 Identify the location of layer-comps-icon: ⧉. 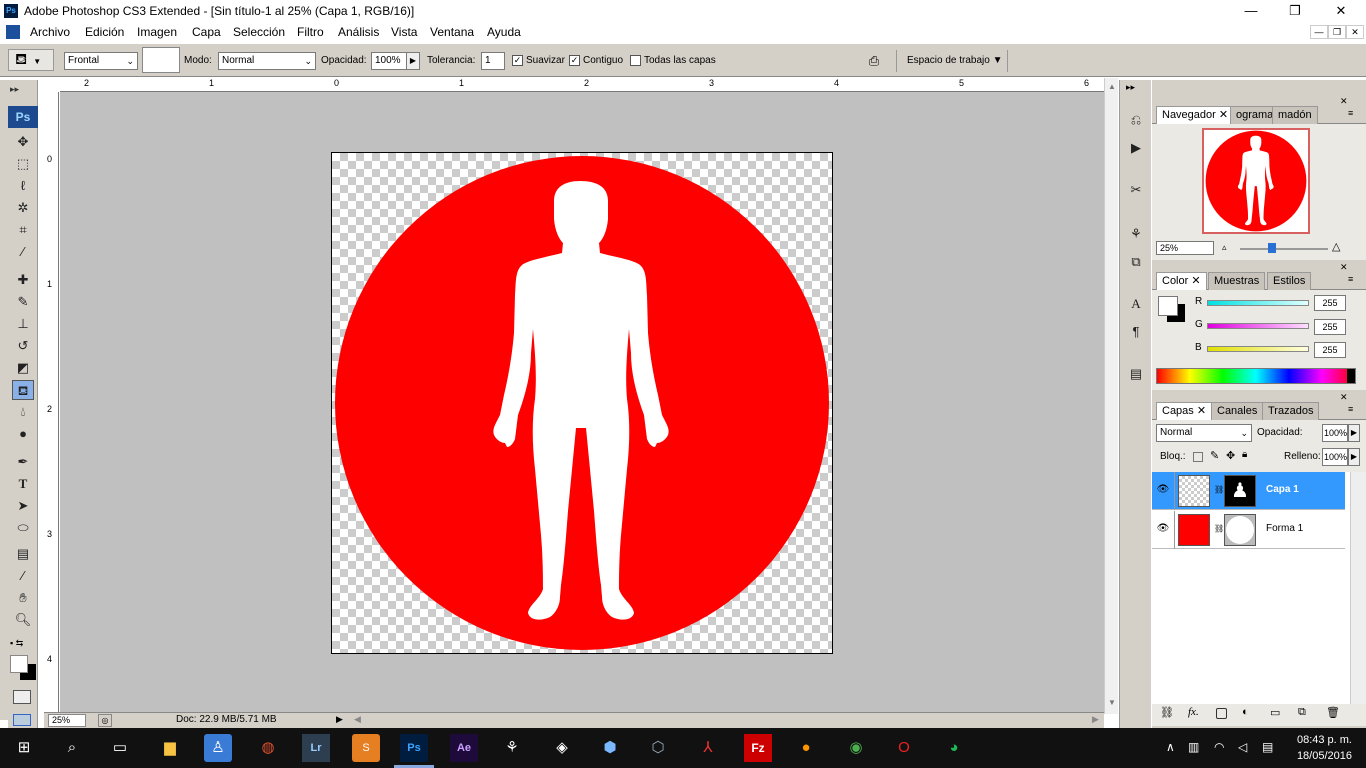
(1136, 262).